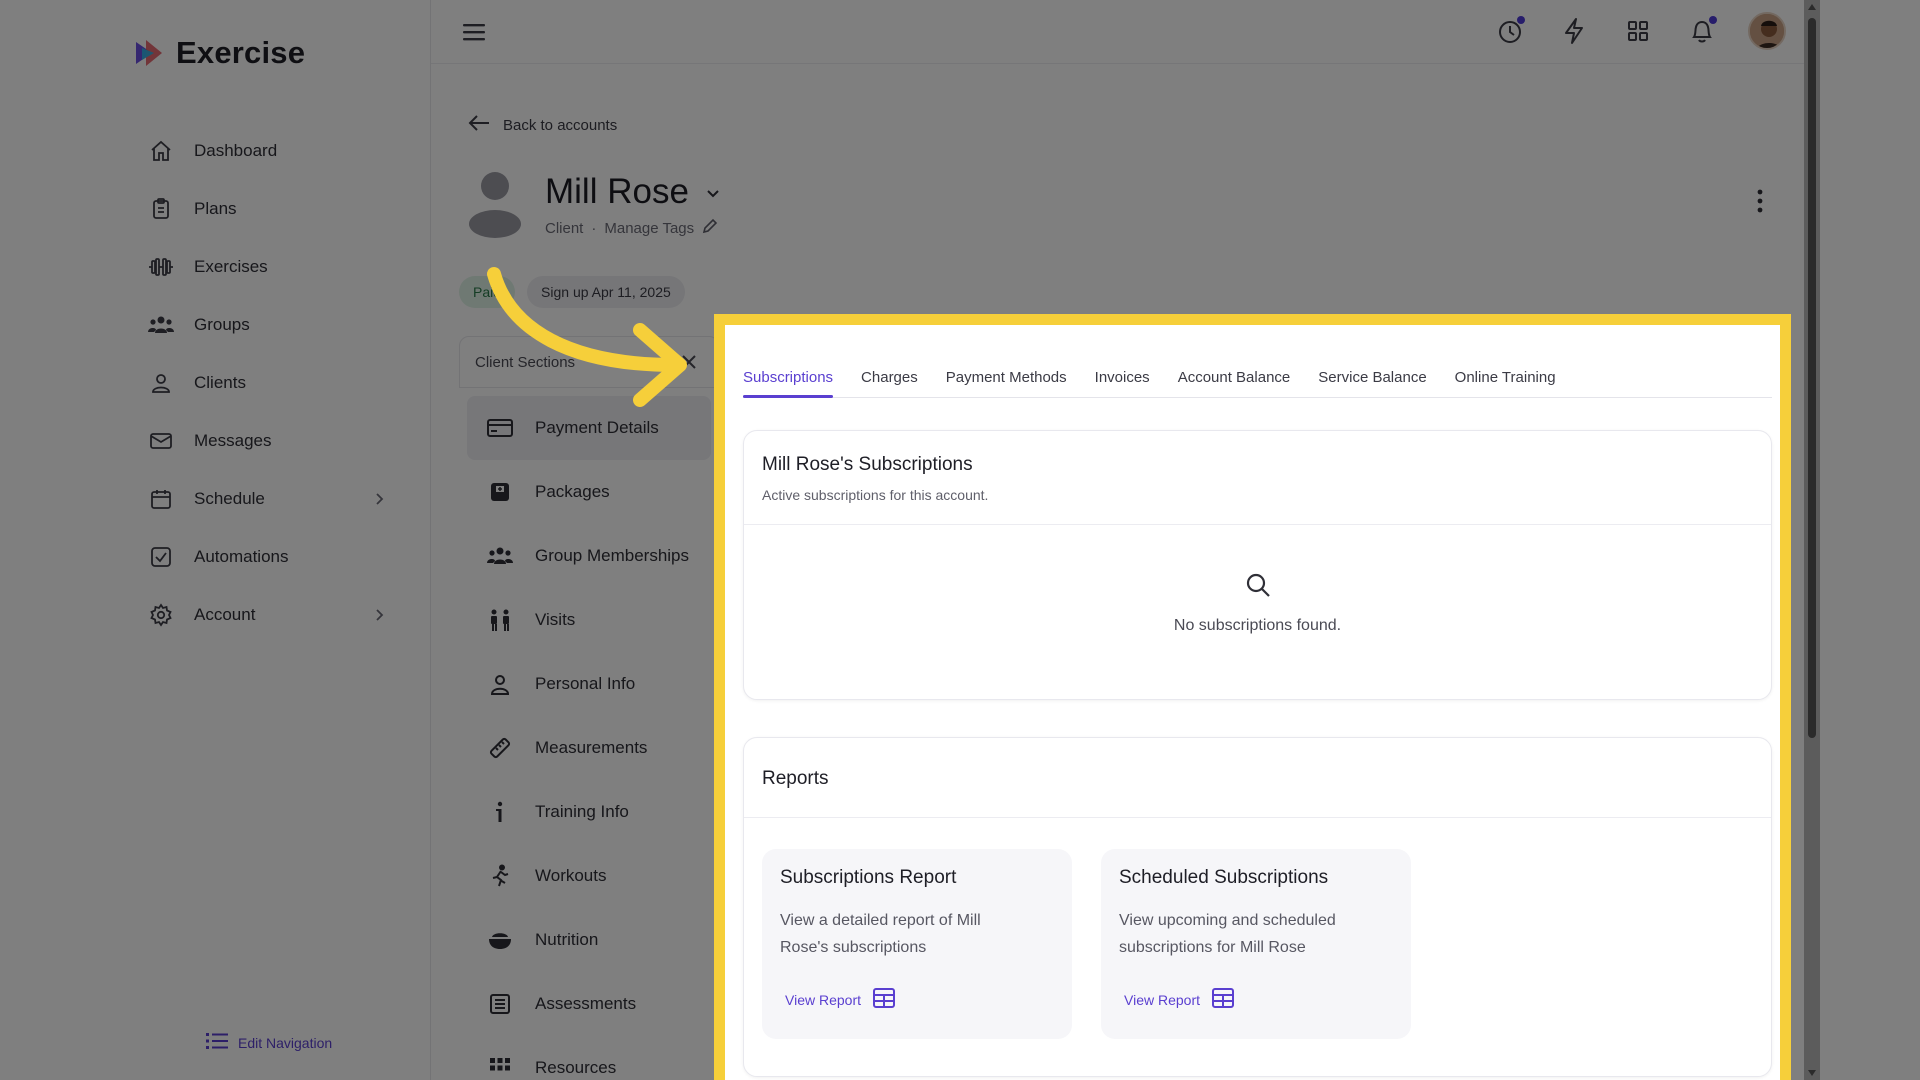  What do you see at coordinates (149, 53) in the screenshot?
I see `logo-mark-icon` at bounding box center [149, 53].